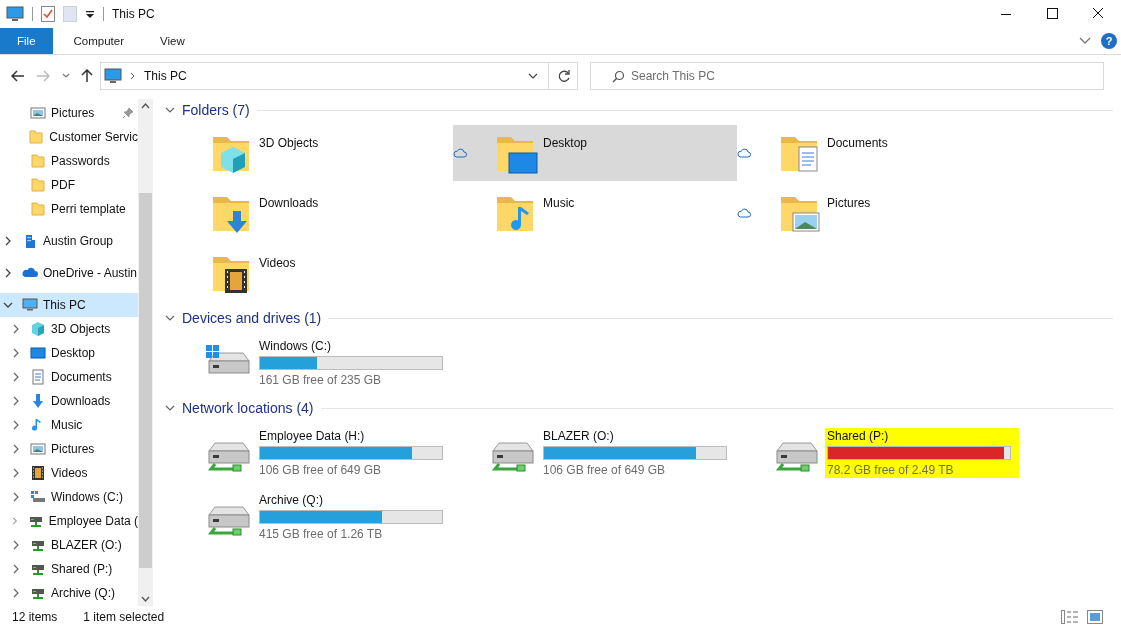 The width and height of the screenshot is (1121, 628). I want to click on sidebar-item: Customer Servic, so click(69, 137).